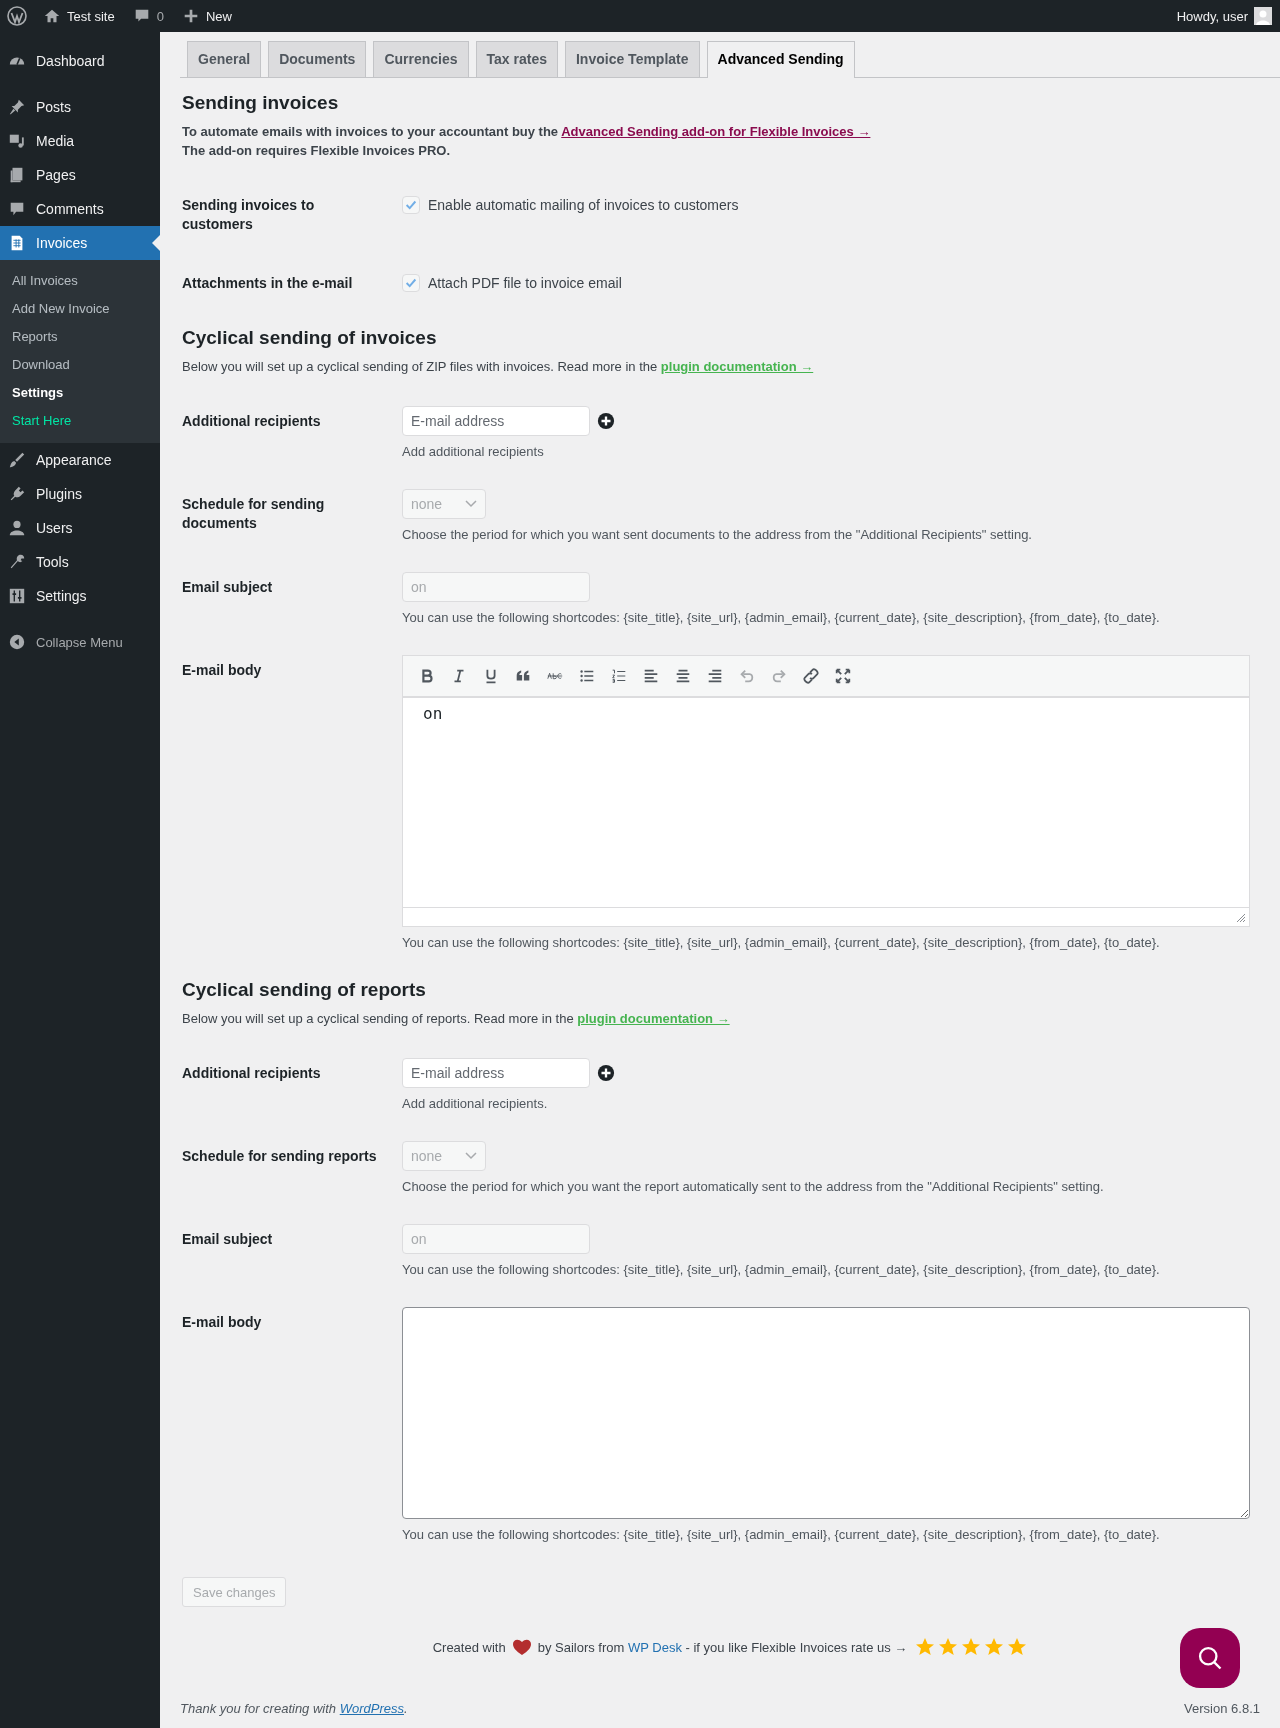 The height and width of the screenshot is (1728, 1280). What do you see at coordinates (80, 175) in the screenshot?
I see `menu-item: Pages` at bounding box center [80, 175].